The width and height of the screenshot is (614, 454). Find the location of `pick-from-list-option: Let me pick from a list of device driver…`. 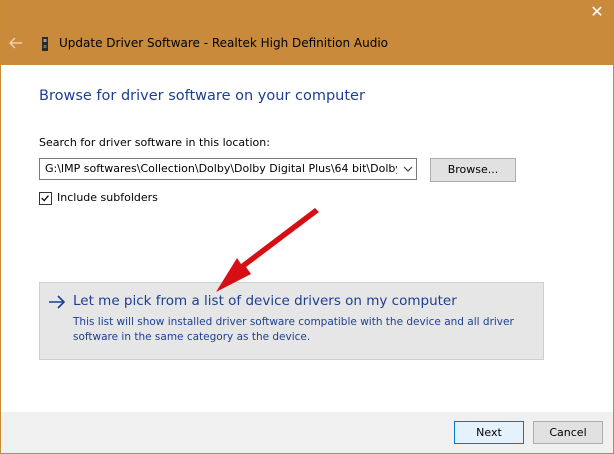

pick-from-list-option: Let me pick from a list of device driver… is located at coordinates (291, 321).